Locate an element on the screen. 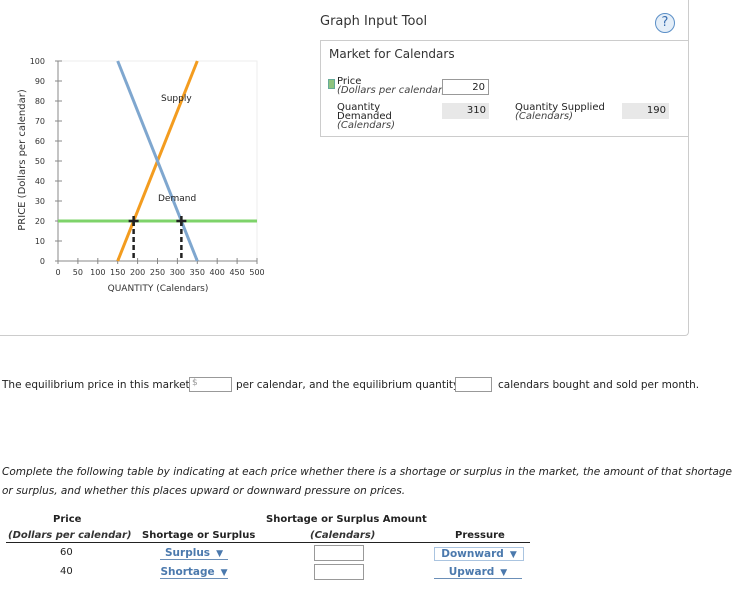 This screenshot has width=740, height=595. header-pressure: Pressure is located at coordinates (480, 535).